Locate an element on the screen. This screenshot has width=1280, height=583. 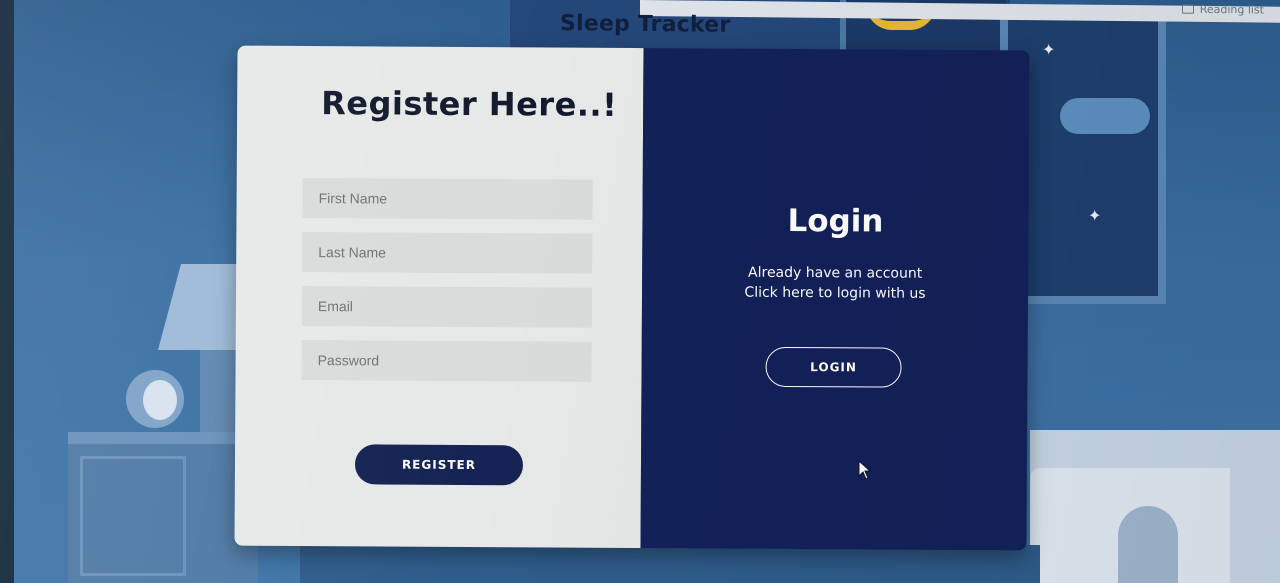
background-floor is located at coordinates (670, 564).